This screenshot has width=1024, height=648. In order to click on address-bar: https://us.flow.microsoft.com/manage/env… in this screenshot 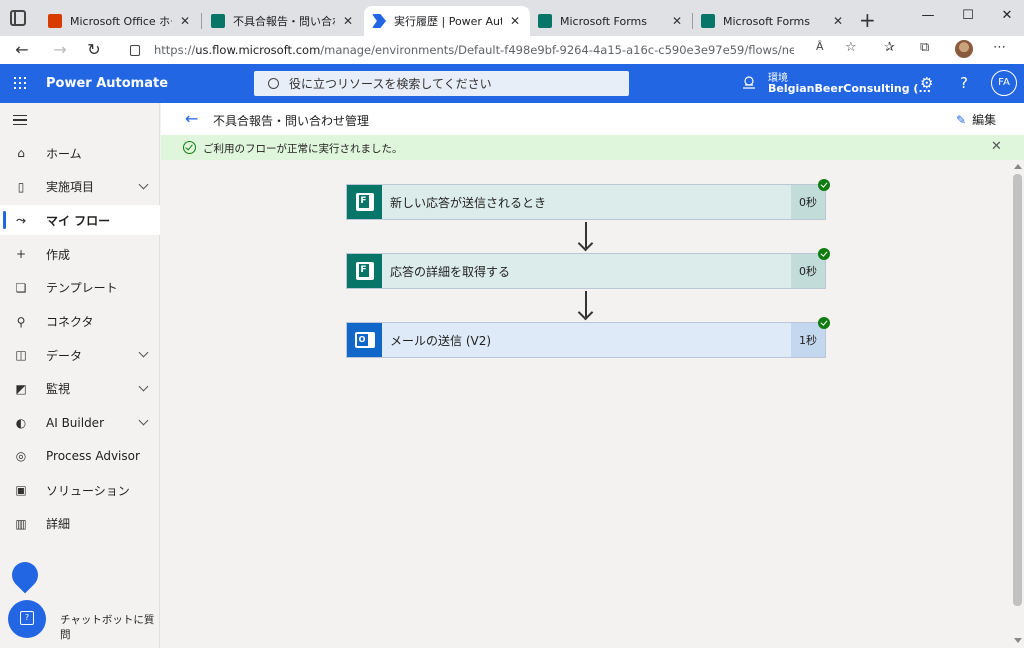, I will do `click(493, 50)`.